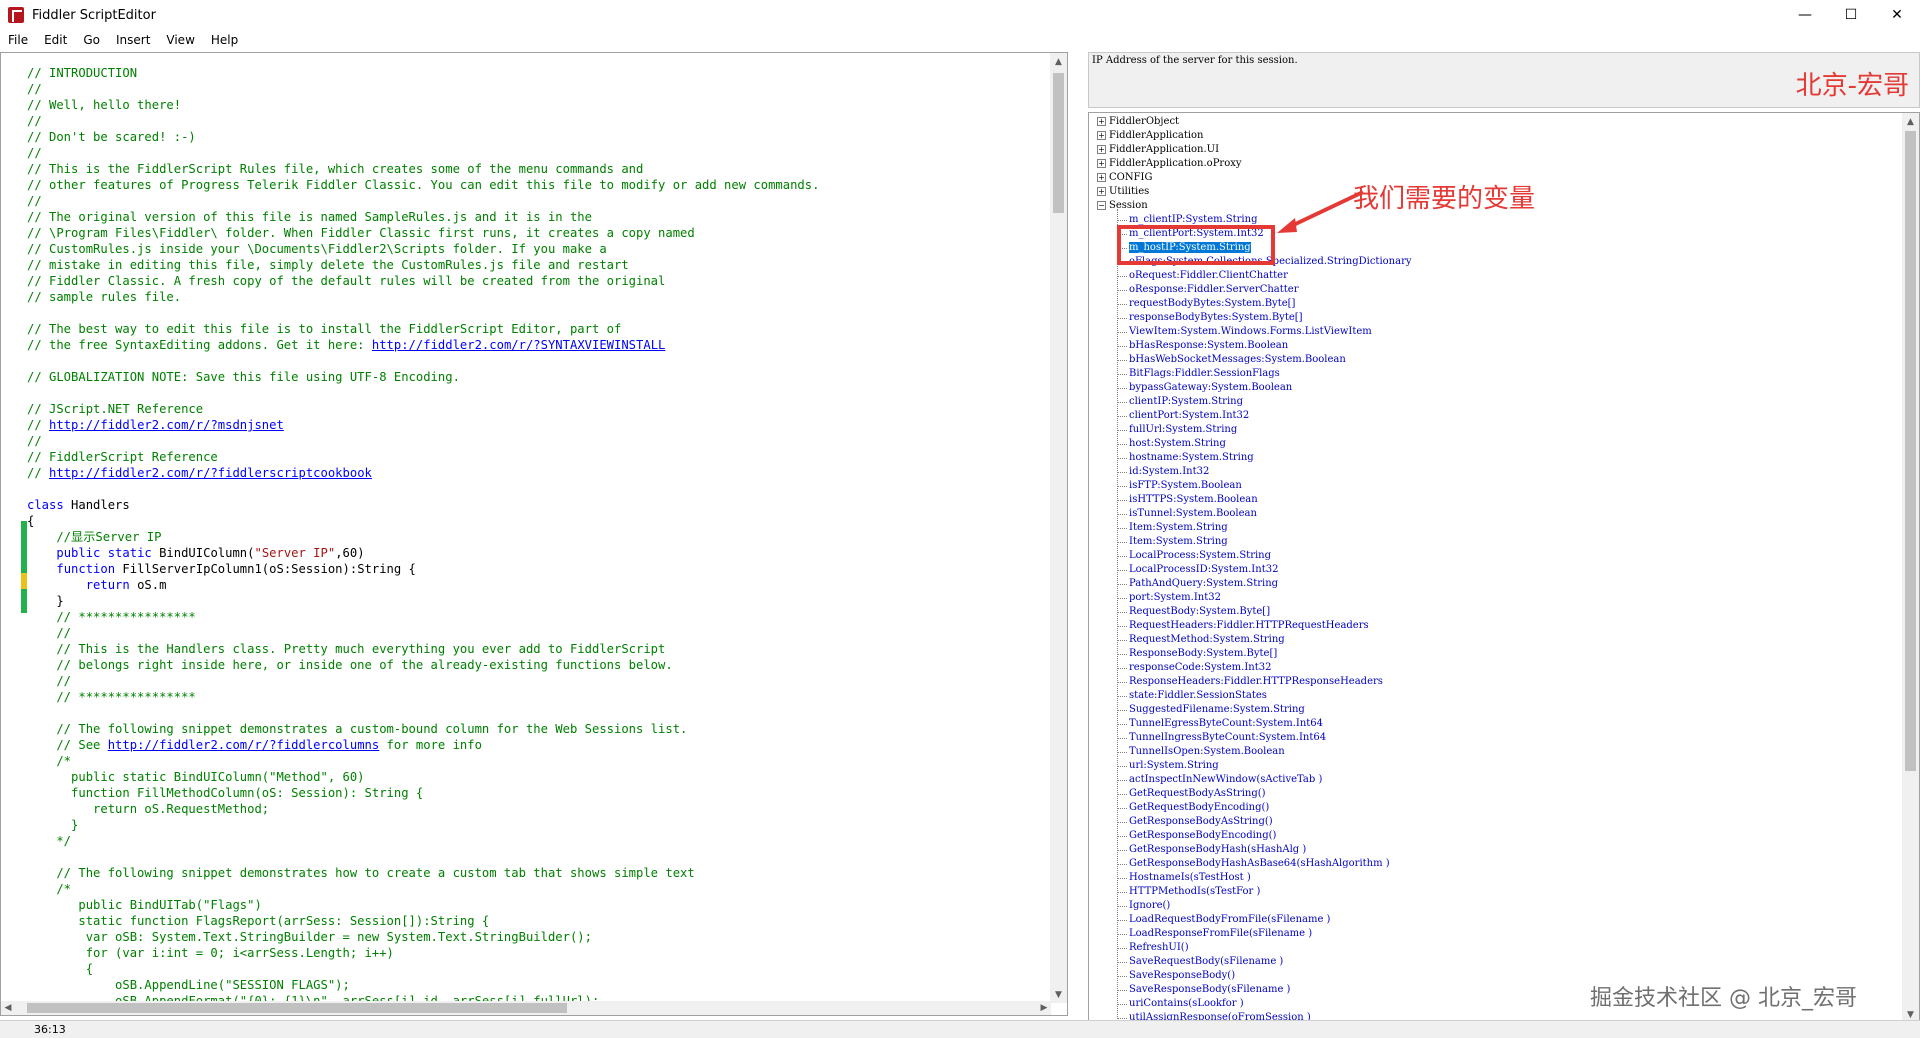 This screenshot has width=1920, height=1038. I want to click on tree-scroll-up-arrow-icon: ▲, so click(1910, 121).